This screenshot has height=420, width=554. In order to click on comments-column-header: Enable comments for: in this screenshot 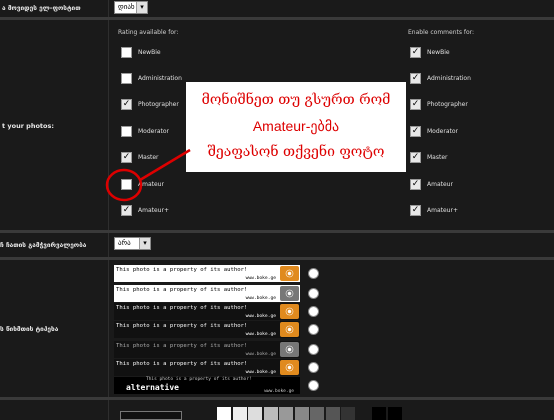, I will do `click(441, 32)`.